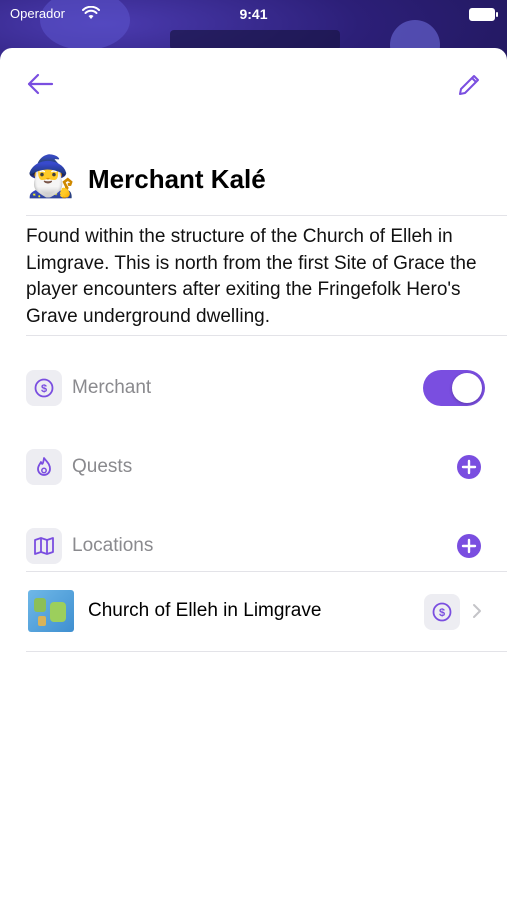 The height and width of the screenshot is (900, 507). Describe the element at coordinates (477, 611) in the screenshot. I see `chevron-right-icon` at that location.